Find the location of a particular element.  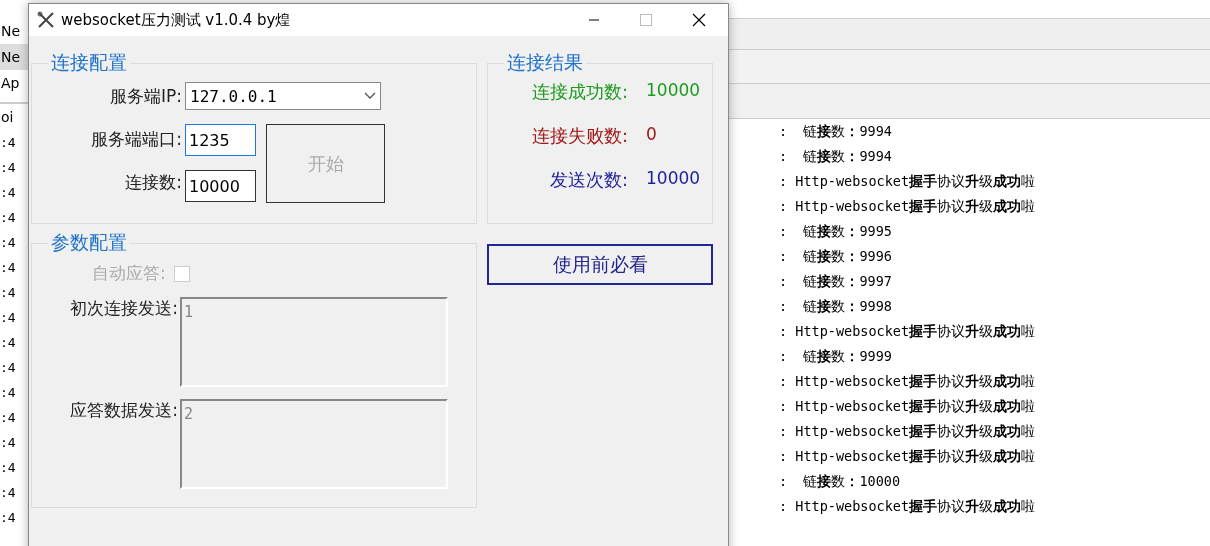

count-field: 10000 is located at coordinates (220, 186).